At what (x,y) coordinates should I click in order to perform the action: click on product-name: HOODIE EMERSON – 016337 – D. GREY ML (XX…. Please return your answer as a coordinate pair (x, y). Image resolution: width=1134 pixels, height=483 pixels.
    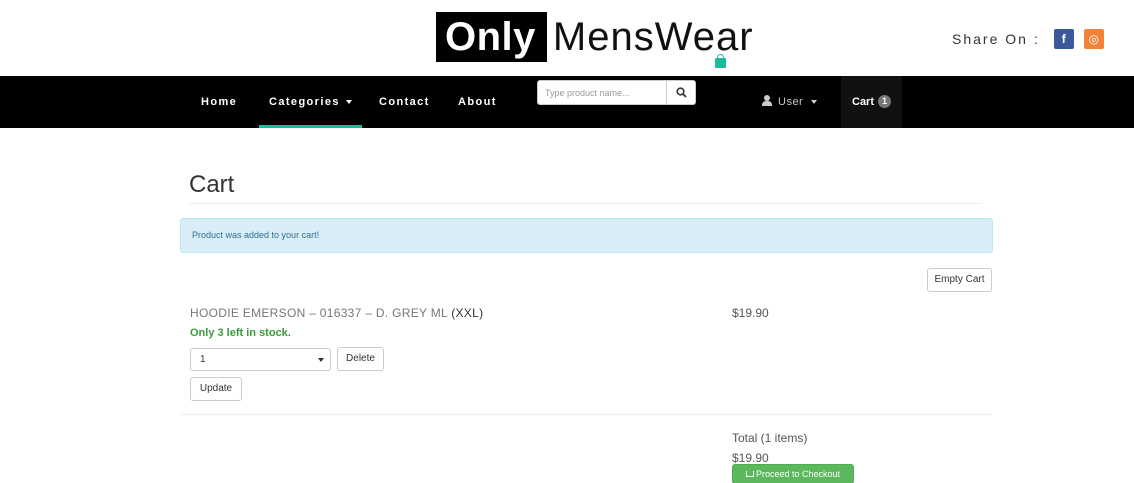
    Looking at the image, I should click on (336, 313).